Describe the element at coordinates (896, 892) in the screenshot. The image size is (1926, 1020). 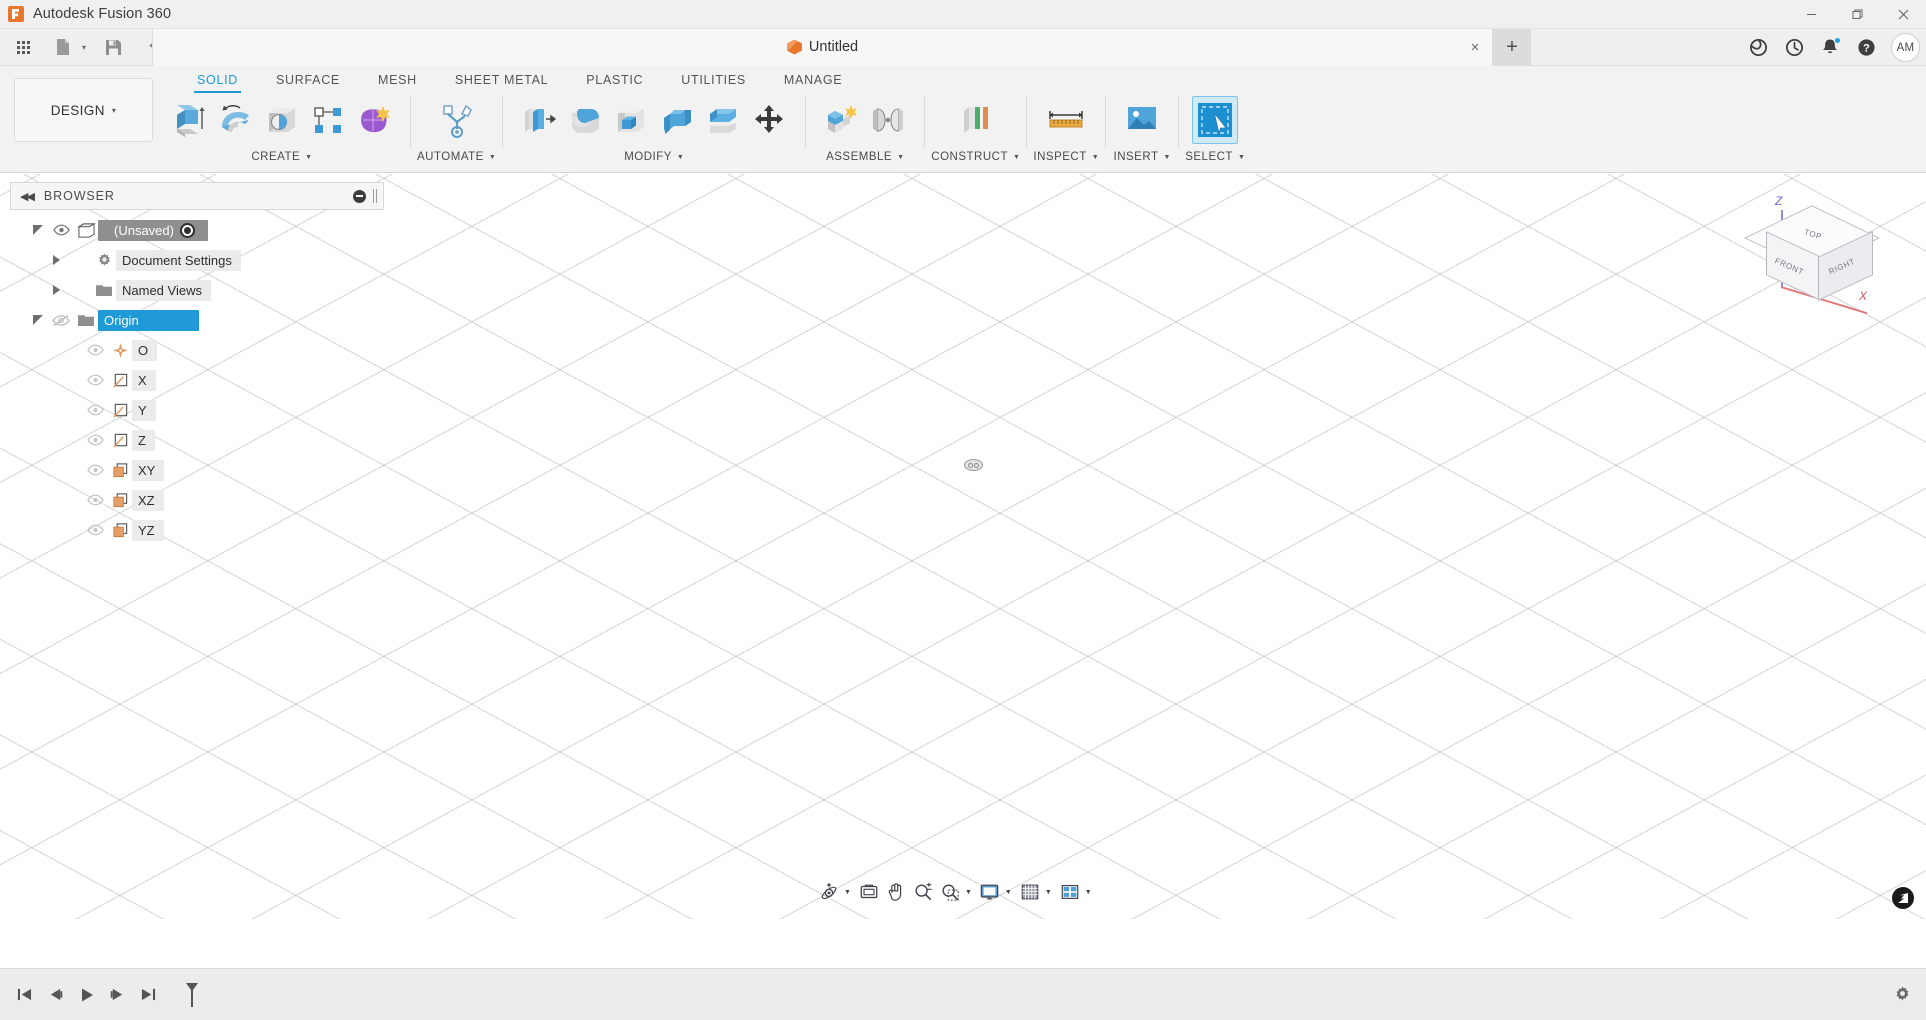
I see `pan-icon` at that location.